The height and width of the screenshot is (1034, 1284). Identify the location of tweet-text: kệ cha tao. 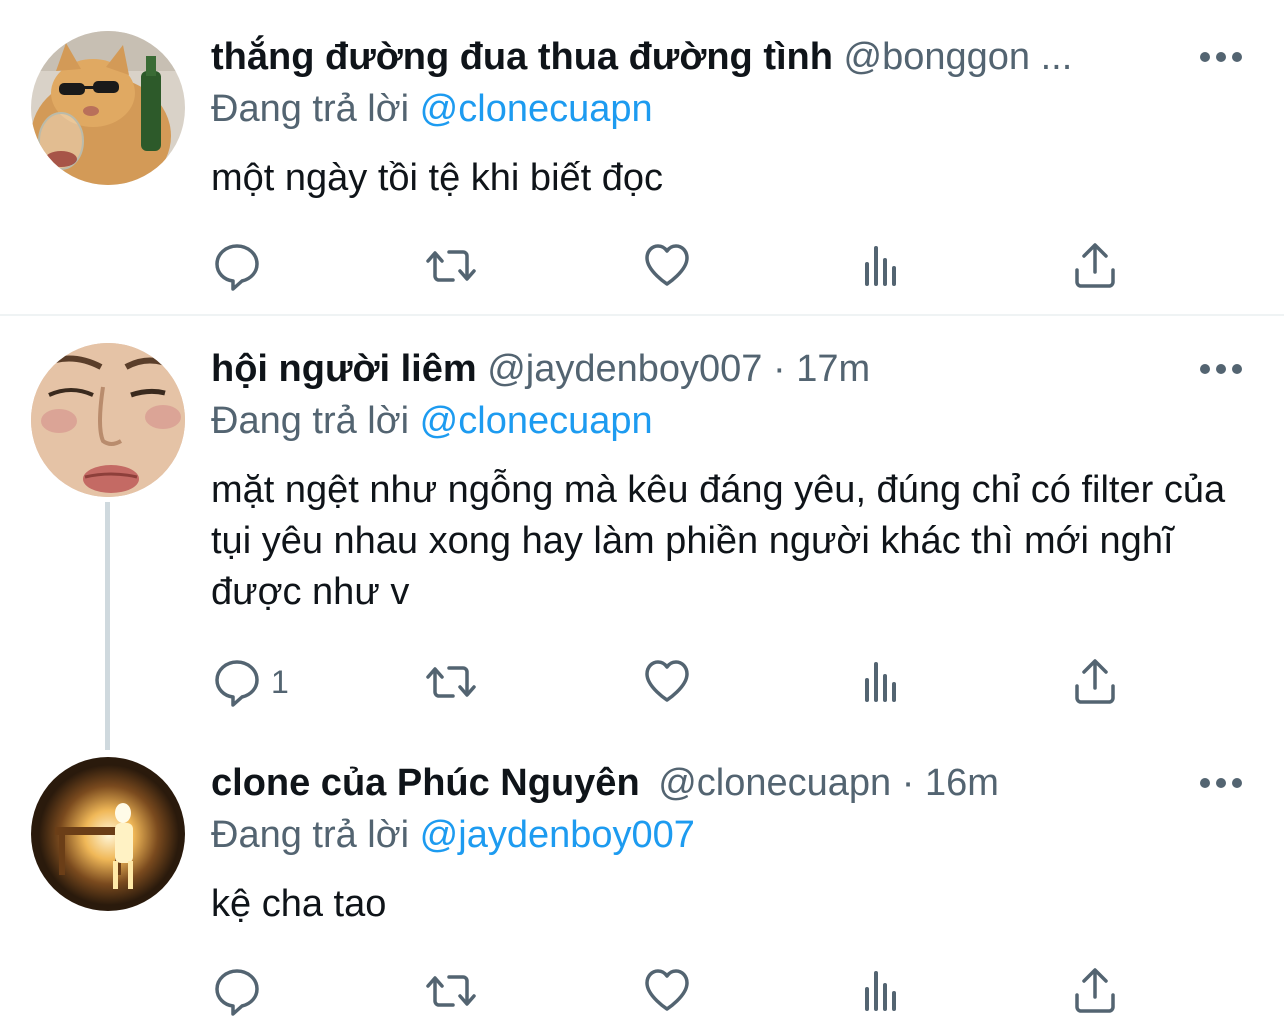
(299, 904).